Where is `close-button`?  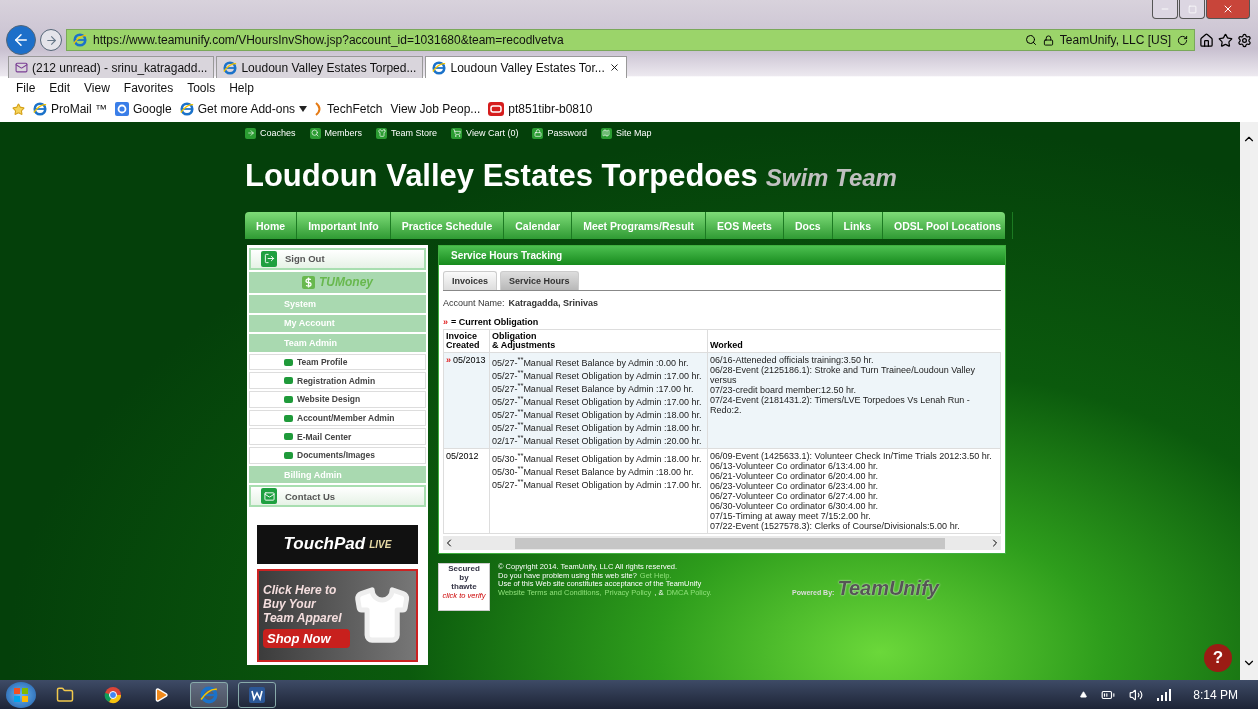
close-button is located at coordinates (1228, 9).